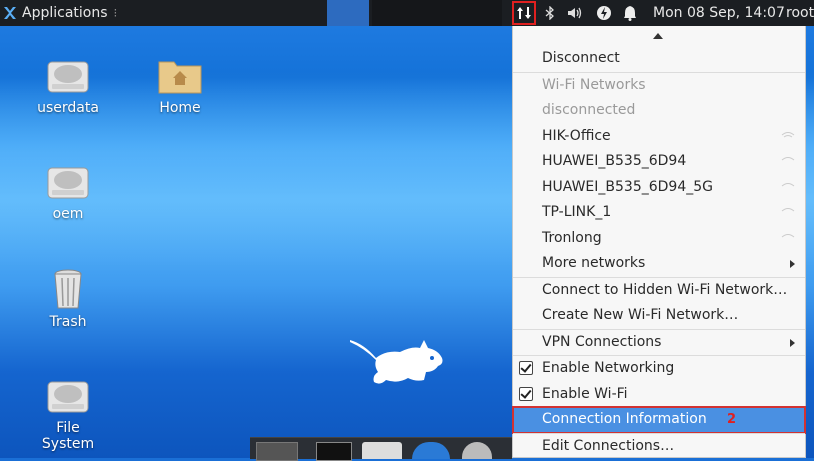  I want to click on bluetooth-button, so click(550, 13).